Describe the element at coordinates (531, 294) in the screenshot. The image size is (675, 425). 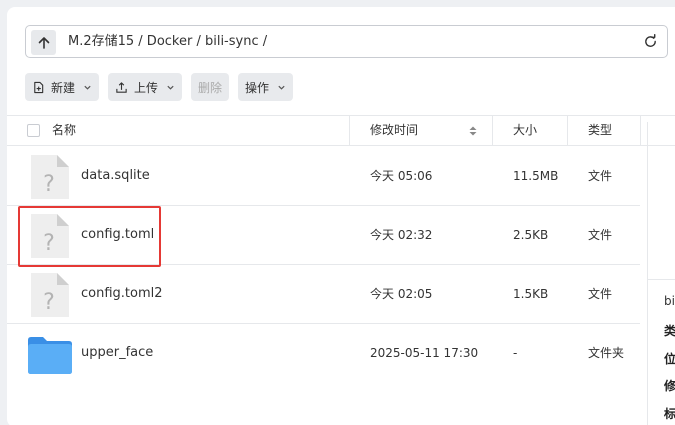
I see `file-size: 1.5KB` at that location.